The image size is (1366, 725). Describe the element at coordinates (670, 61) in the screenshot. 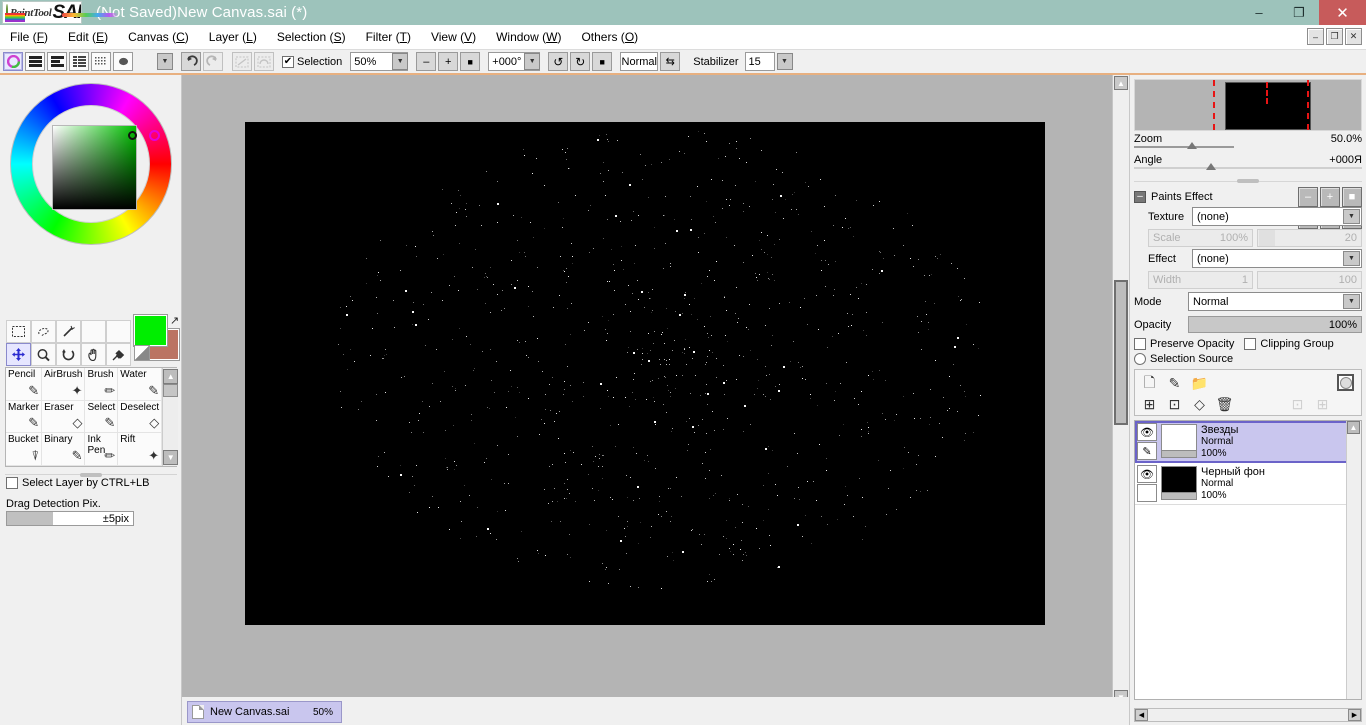

I see `mirror-icon: ⇆` at that location.